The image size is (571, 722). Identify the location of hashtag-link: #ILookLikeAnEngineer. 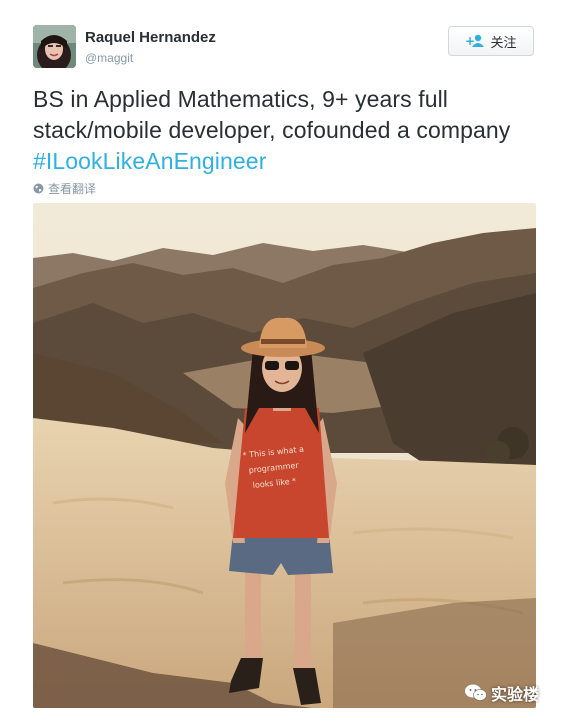
(149, 161).